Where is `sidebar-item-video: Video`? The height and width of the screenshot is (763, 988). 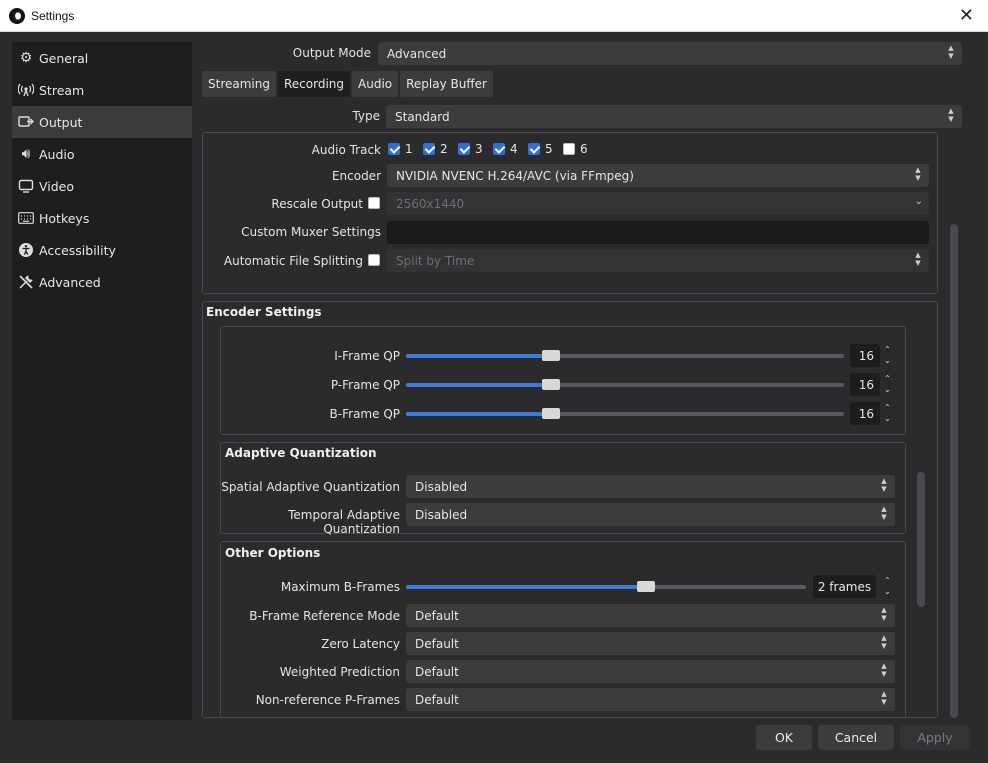
sidebar-item-video: Video is located at coordinates (102, 186).